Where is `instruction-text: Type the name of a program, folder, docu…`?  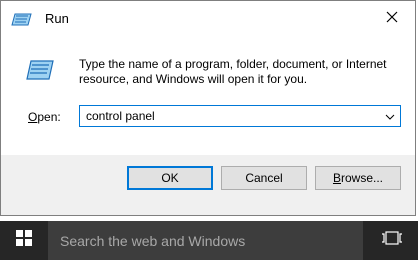 instruction-text: Type the name of a program, folder, docu… is located at coordinates (233, 71).